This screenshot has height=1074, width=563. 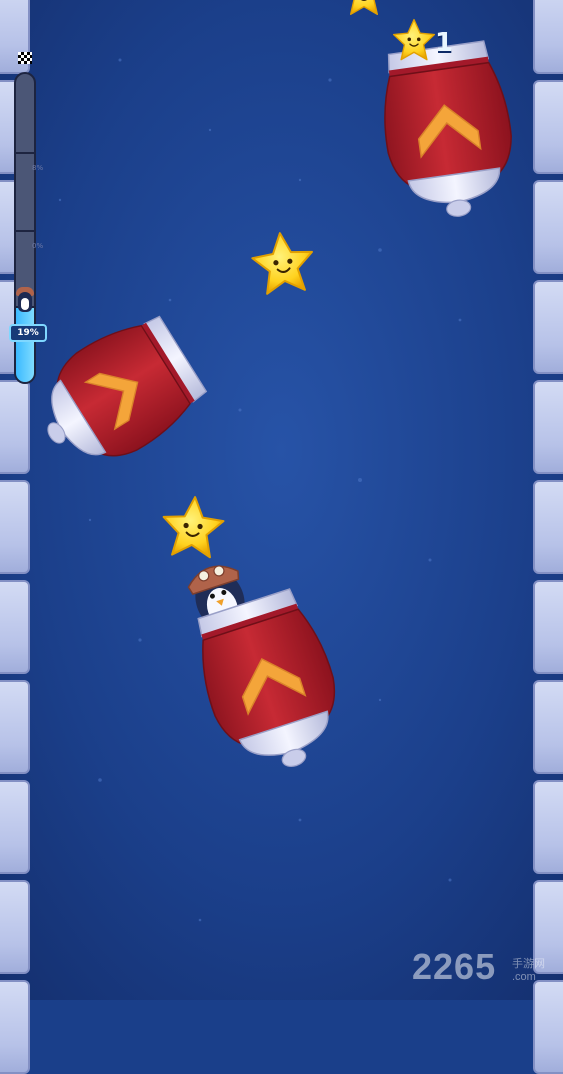 What do you see at coordinates (25, 345) in the screenshot?
I see `progress-fill` at bounding box center [25, 345].